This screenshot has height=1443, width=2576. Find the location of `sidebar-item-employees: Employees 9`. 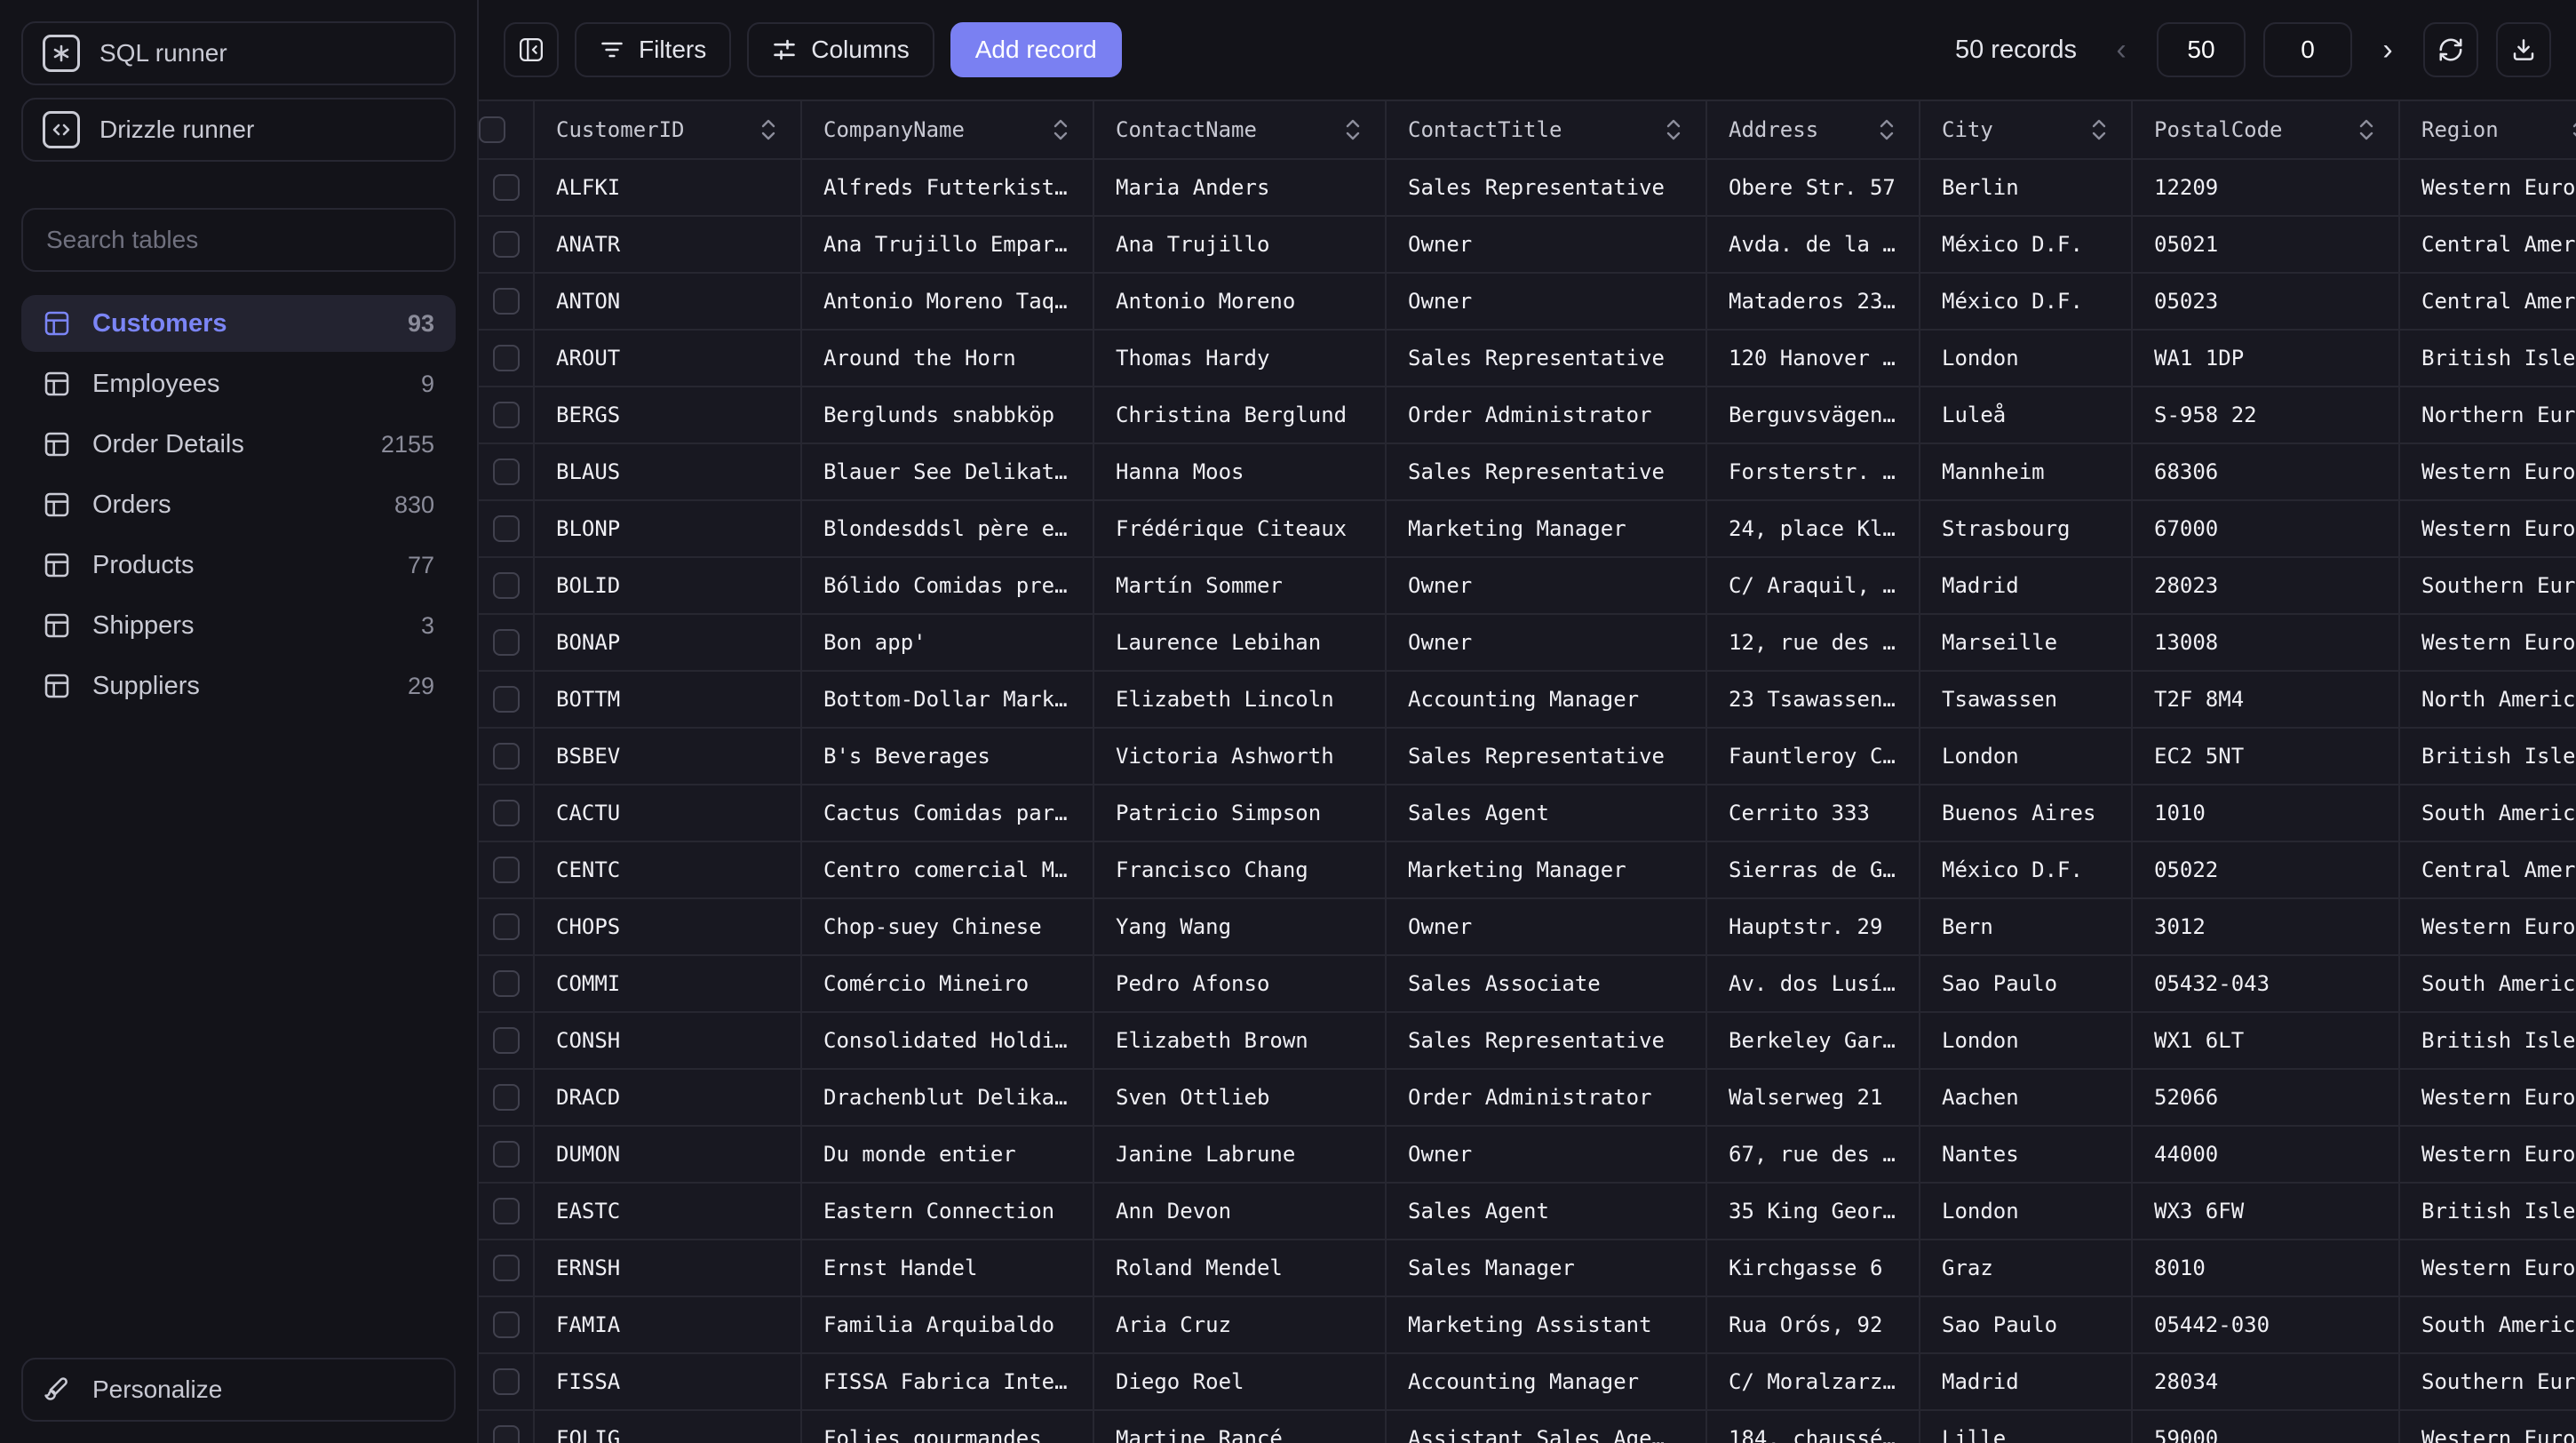

sidebar-item-employees: Employees 9 is located at coordinates (238, 383).